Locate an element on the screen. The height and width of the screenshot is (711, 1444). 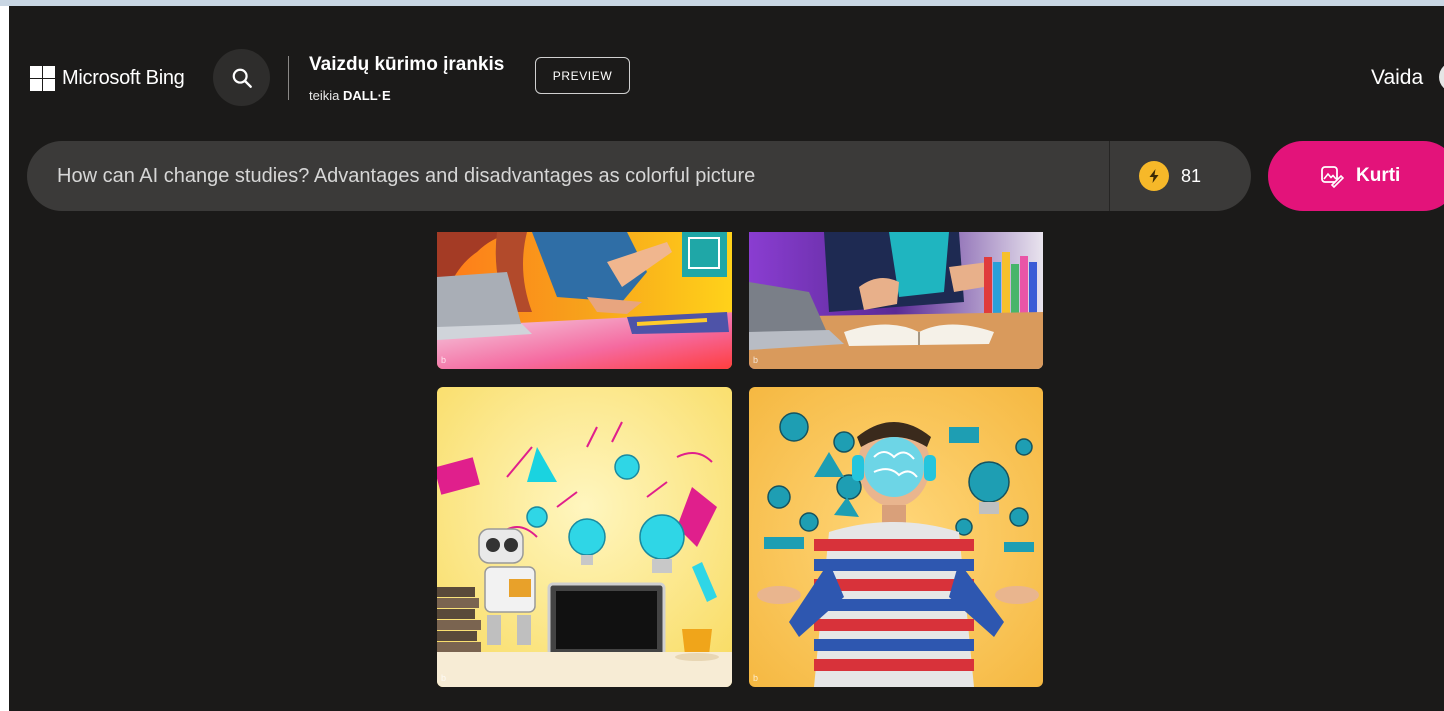
result-image-3: b is located at coordinates (584, 537).